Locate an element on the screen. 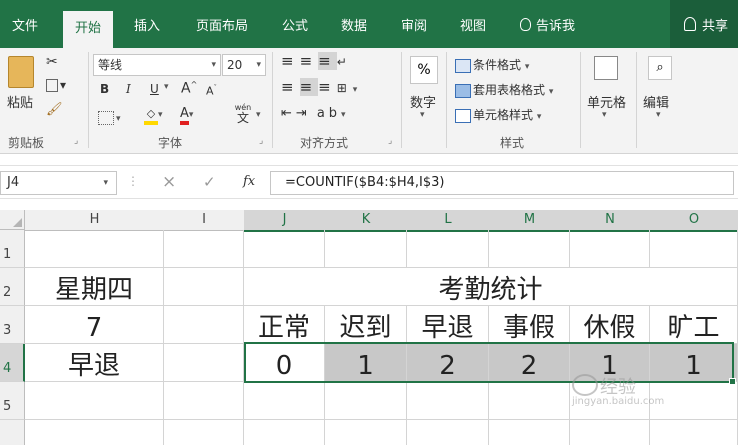 The image size is (738, 445). percent-icon: % is located at coordinates (424, 70).